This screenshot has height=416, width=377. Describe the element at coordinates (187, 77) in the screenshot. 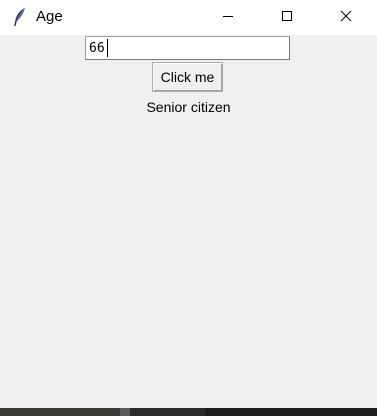

I see `click-me-button: Click me` at that location.